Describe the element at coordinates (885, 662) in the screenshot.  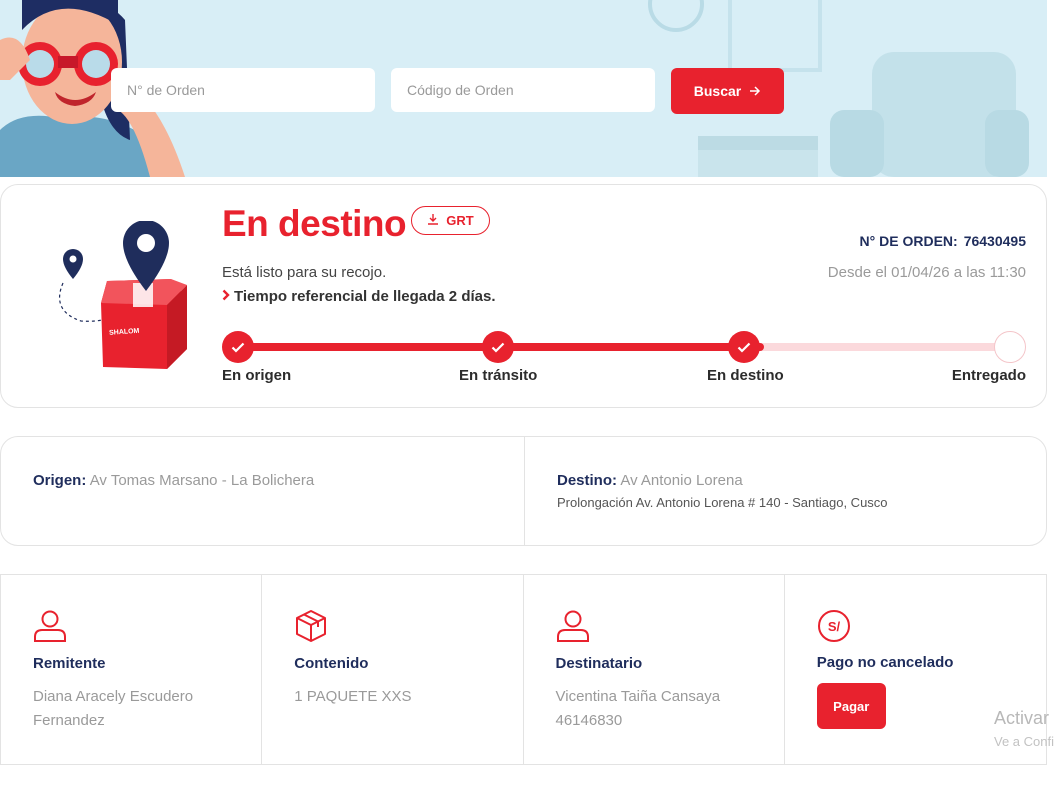
I see `payment-label: Pago no cancelado` at that location.